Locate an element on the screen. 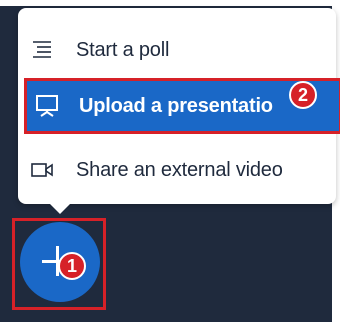  poll-list-icon is located at coordinates (42, 50).